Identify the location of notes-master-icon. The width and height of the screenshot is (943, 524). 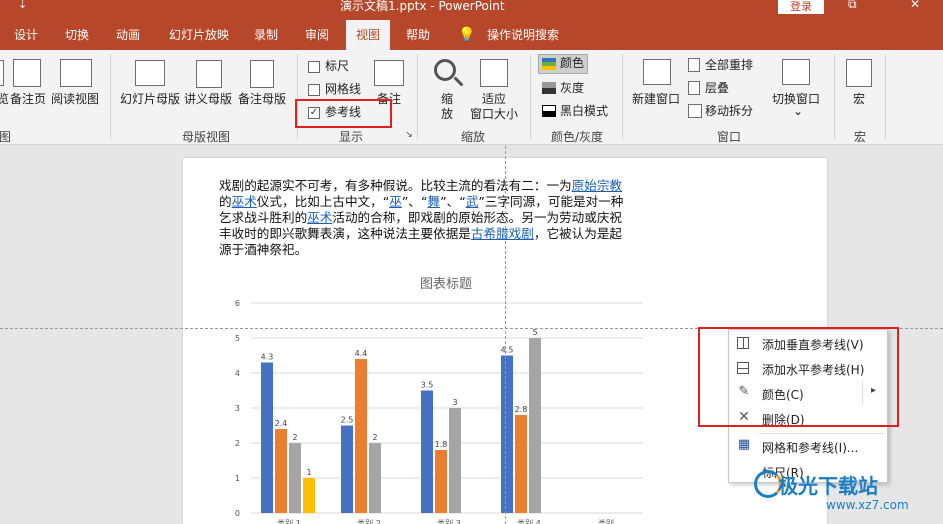
(262, 74).